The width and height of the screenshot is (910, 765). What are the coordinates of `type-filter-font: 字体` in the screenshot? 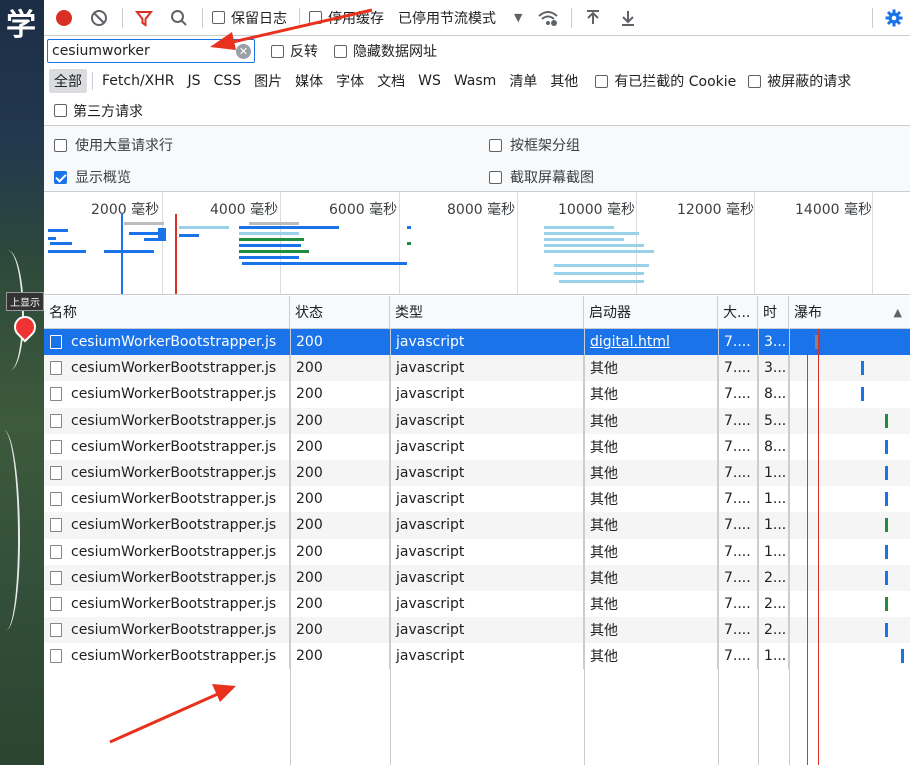 It's located at (350, 81).